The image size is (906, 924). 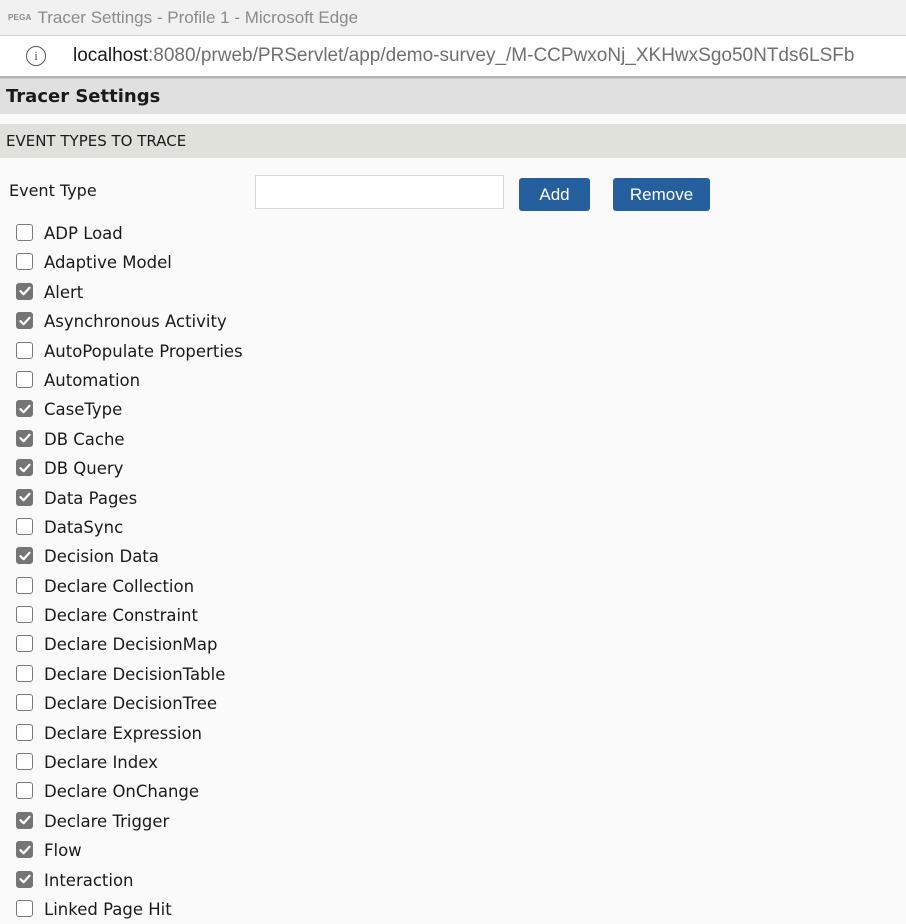 What do you see at coordinates (453, 821) in the screenshot?
I see `event-type-item: Declare Trigger` at bounding box center [453, 821].